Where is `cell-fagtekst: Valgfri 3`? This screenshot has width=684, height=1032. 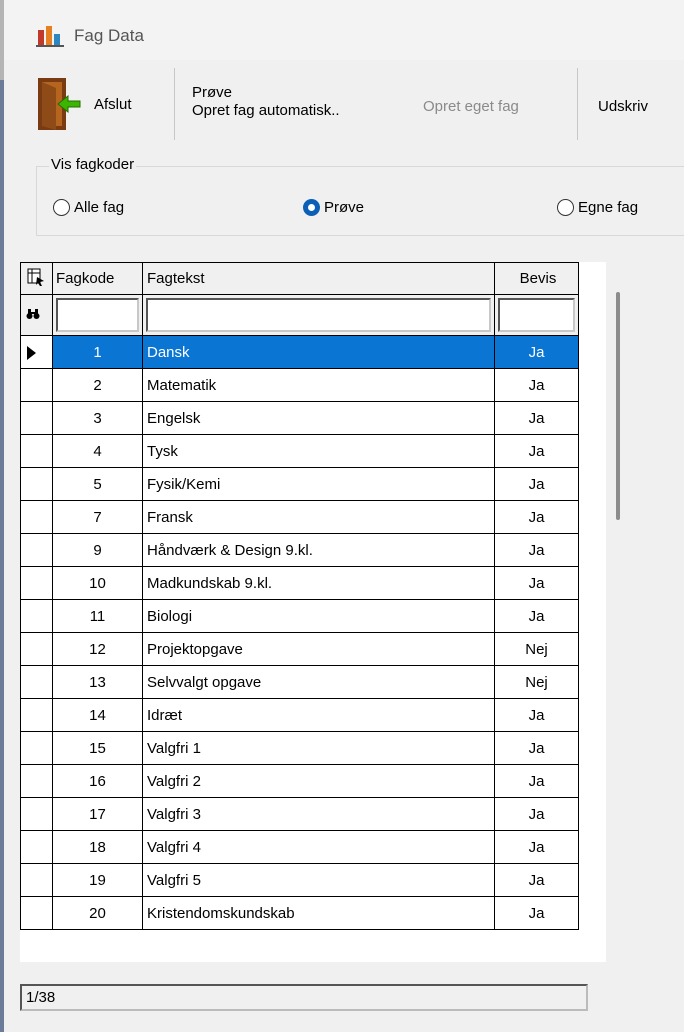 cell-fagtekst: Valgfri 3 is located at coordinates (318, 814).